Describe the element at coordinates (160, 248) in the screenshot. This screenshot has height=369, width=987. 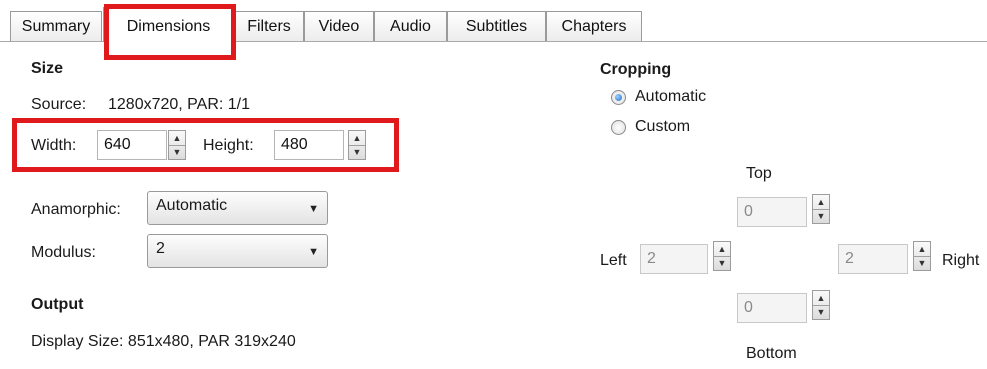
I see `modulus-value: 2` at that location.